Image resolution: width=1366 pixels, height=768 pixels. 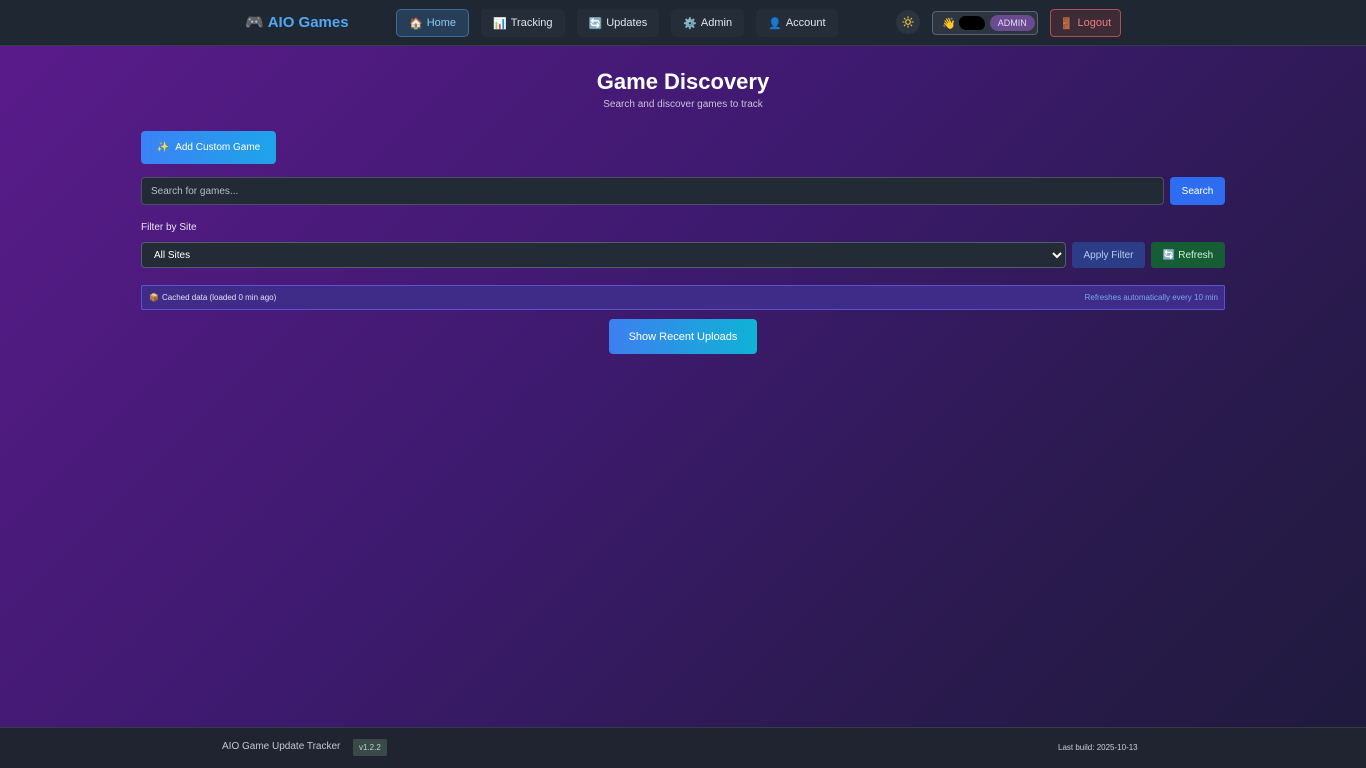 What do you see at coordinates (219, 297) in the screenshot?
I see `cache-status-text: Cached data (loaded 0 min ago)` at bounding box center [219, 297].